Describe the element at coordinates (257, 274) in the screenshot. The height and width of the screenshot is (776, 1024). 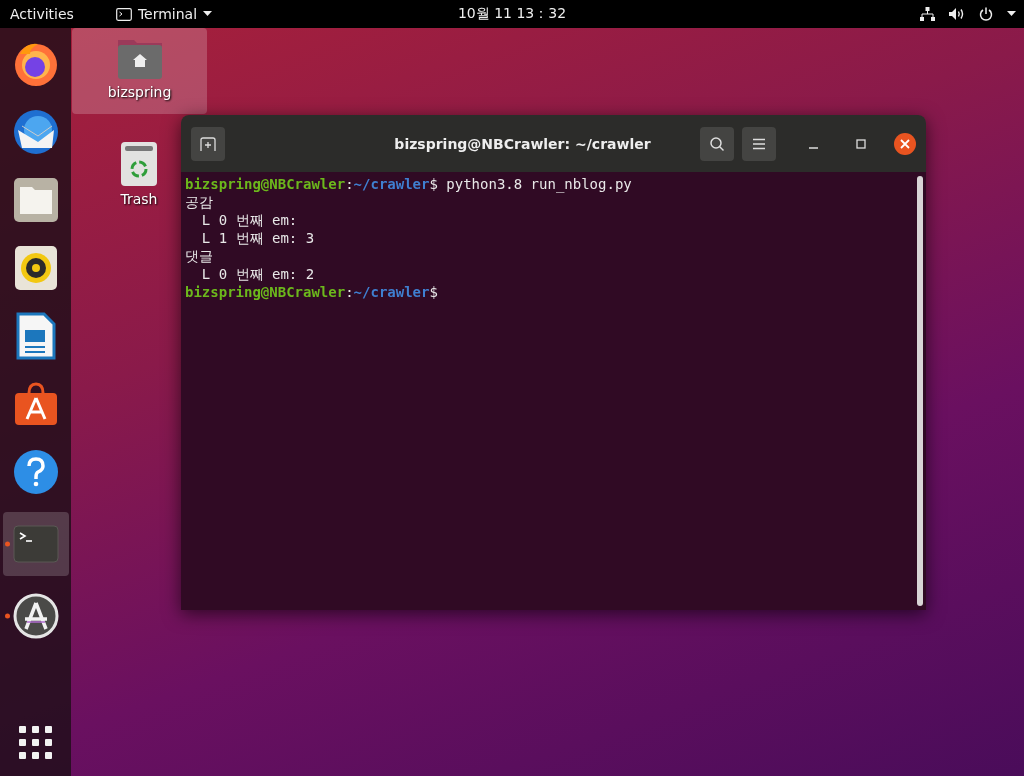
I see `terminal-line: L 0 번째 em: 2` at that location.